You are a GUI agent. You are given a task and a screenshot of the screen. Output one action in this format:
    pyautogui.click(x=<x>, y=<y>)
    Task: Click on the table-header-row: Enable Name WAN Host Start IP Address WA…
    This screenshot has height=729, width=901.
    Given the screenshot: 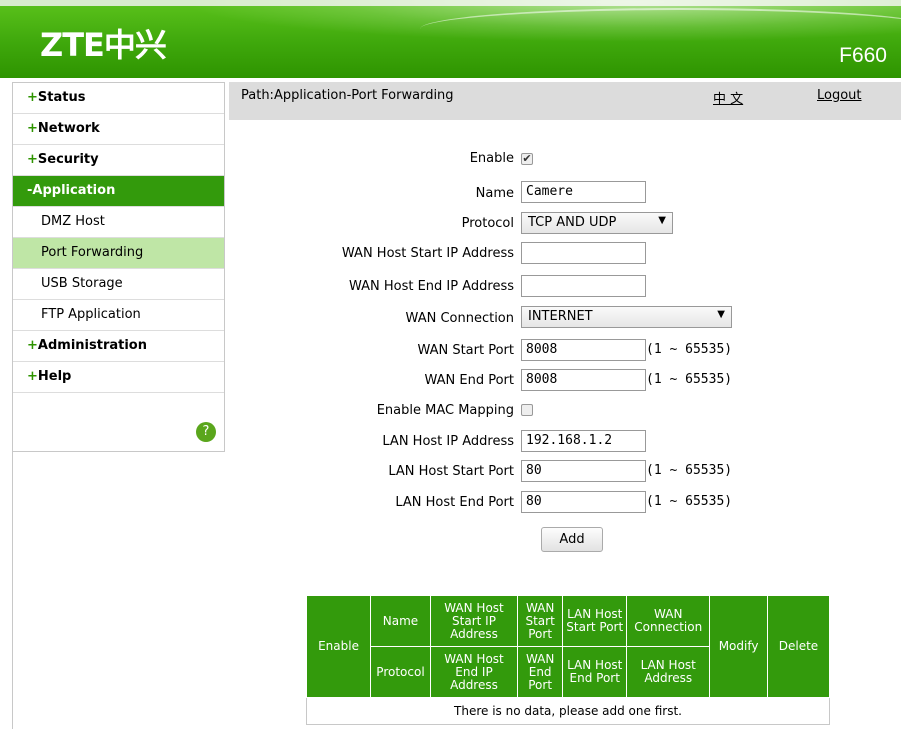 What is the action you would take?
    pyautogui.click(x=568, y=646)
    